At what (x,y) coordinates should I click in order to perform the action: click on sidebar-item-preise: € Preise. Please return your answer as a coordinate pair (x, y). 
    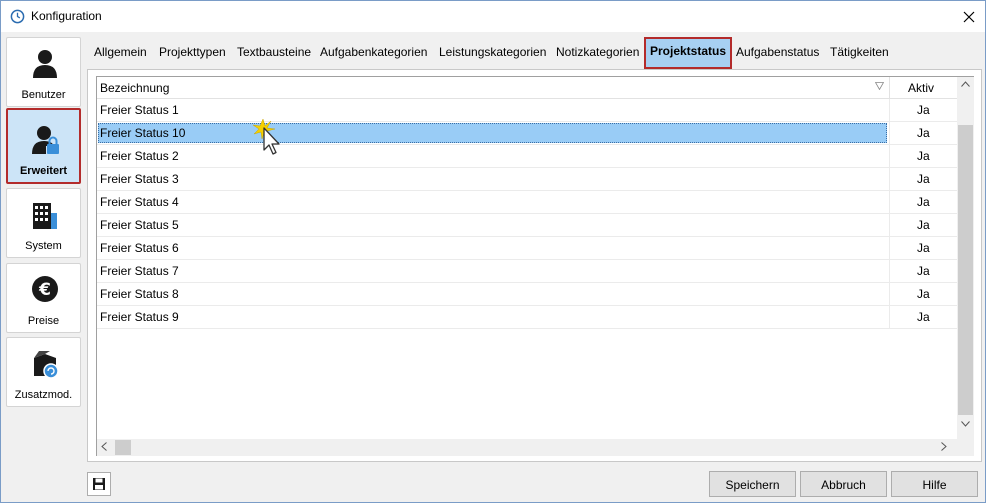
    Looking at the image, I should click on (43, 298).